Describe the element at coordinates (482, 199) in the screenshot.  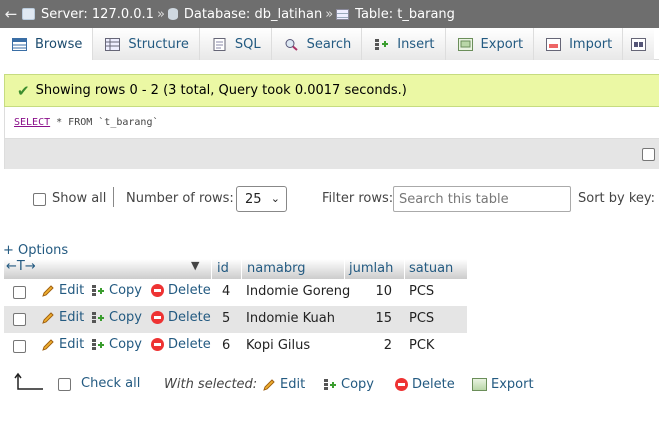
I see `filter-rows-input: Search this table` at that location.